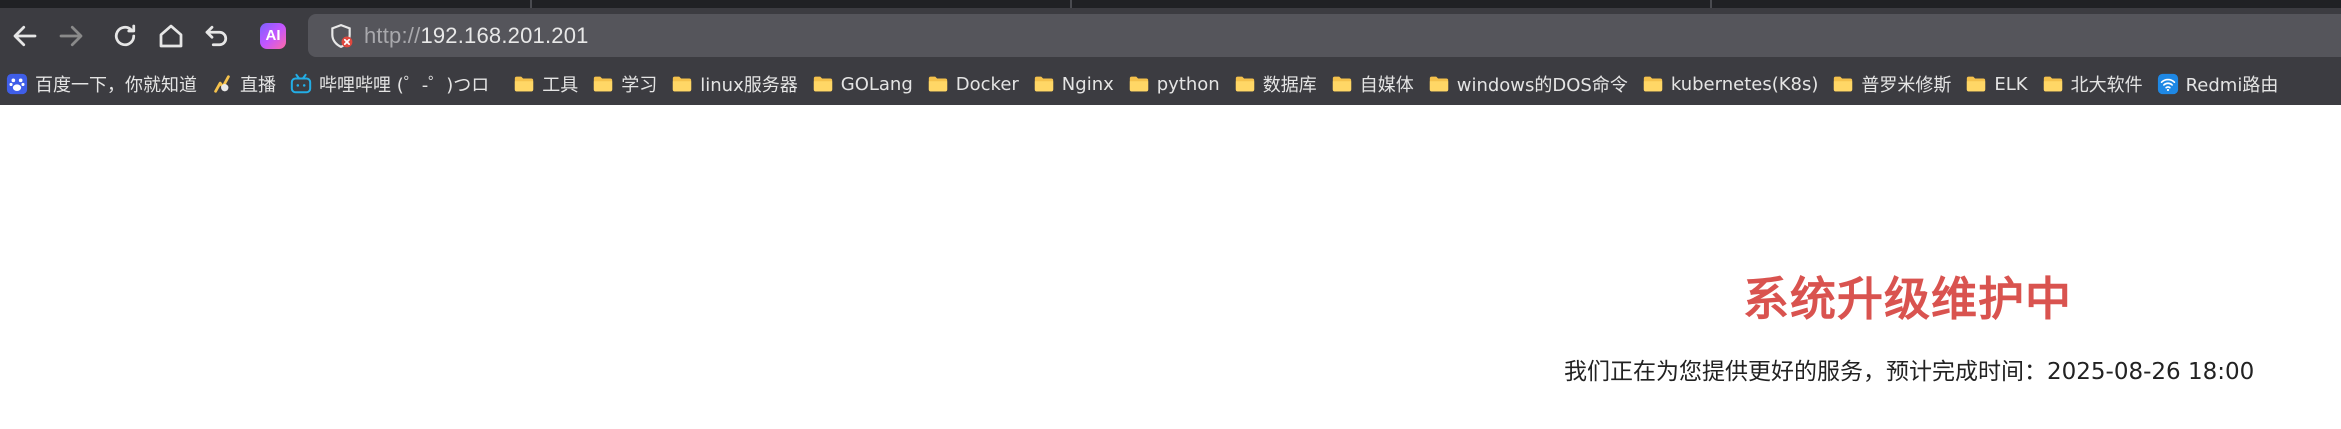 The height and width of the screenshot is (429, 2341). I want to click on bookmark-label: 学习, so click(639, 85).